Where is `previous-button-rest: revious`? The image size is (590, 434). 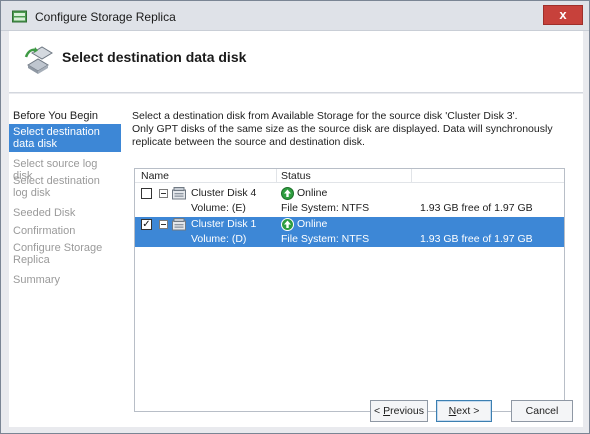 previous-button-rest: revious is located at coordinates (407, 411).